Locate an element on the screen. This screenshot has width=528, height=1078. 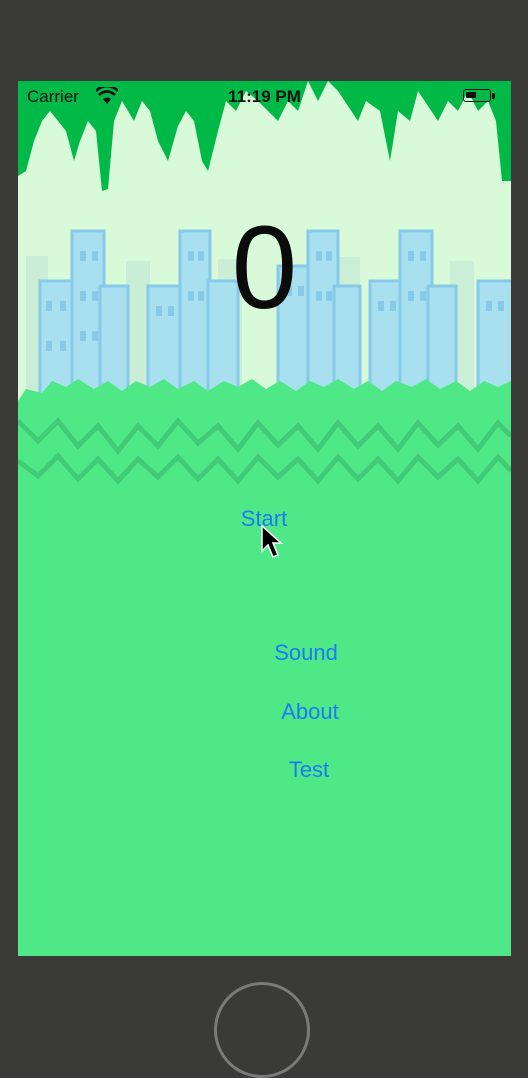
status-time: 11:19 PM is located at coordinates (264, 96).